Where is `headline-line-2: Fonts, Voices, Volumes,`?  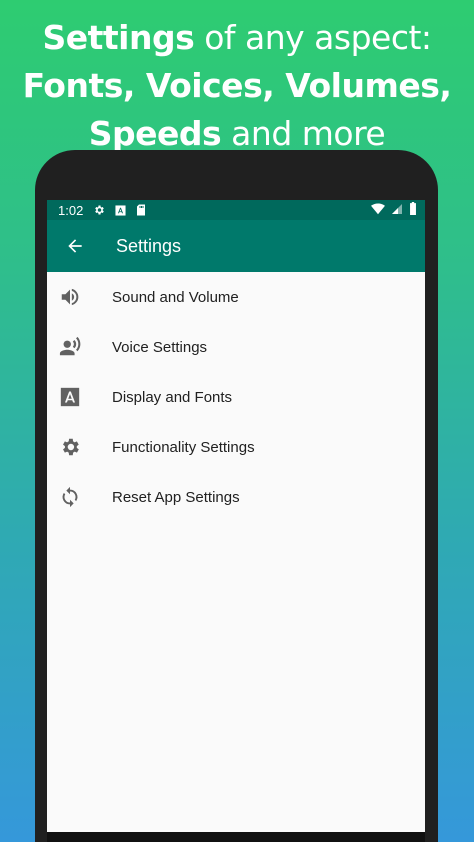 headline-line-2: Fonts, Voices, Volumes, is located at coordinates (237, 85).